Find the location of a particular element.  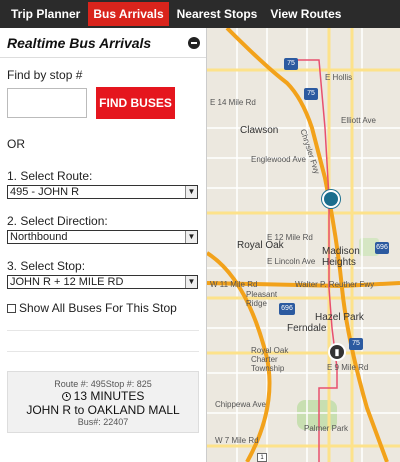

stop-number-input is located at coordinates (47, 103).